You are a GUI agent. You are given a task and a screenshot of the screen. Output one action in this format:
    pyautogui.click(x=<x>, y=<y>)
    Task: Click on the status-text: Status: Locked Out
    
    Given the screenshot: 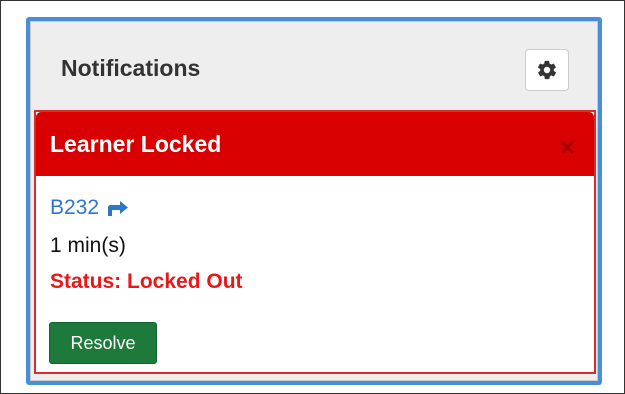 What is the action you would take?
    pyautogui.click(x=146, y=281)
    